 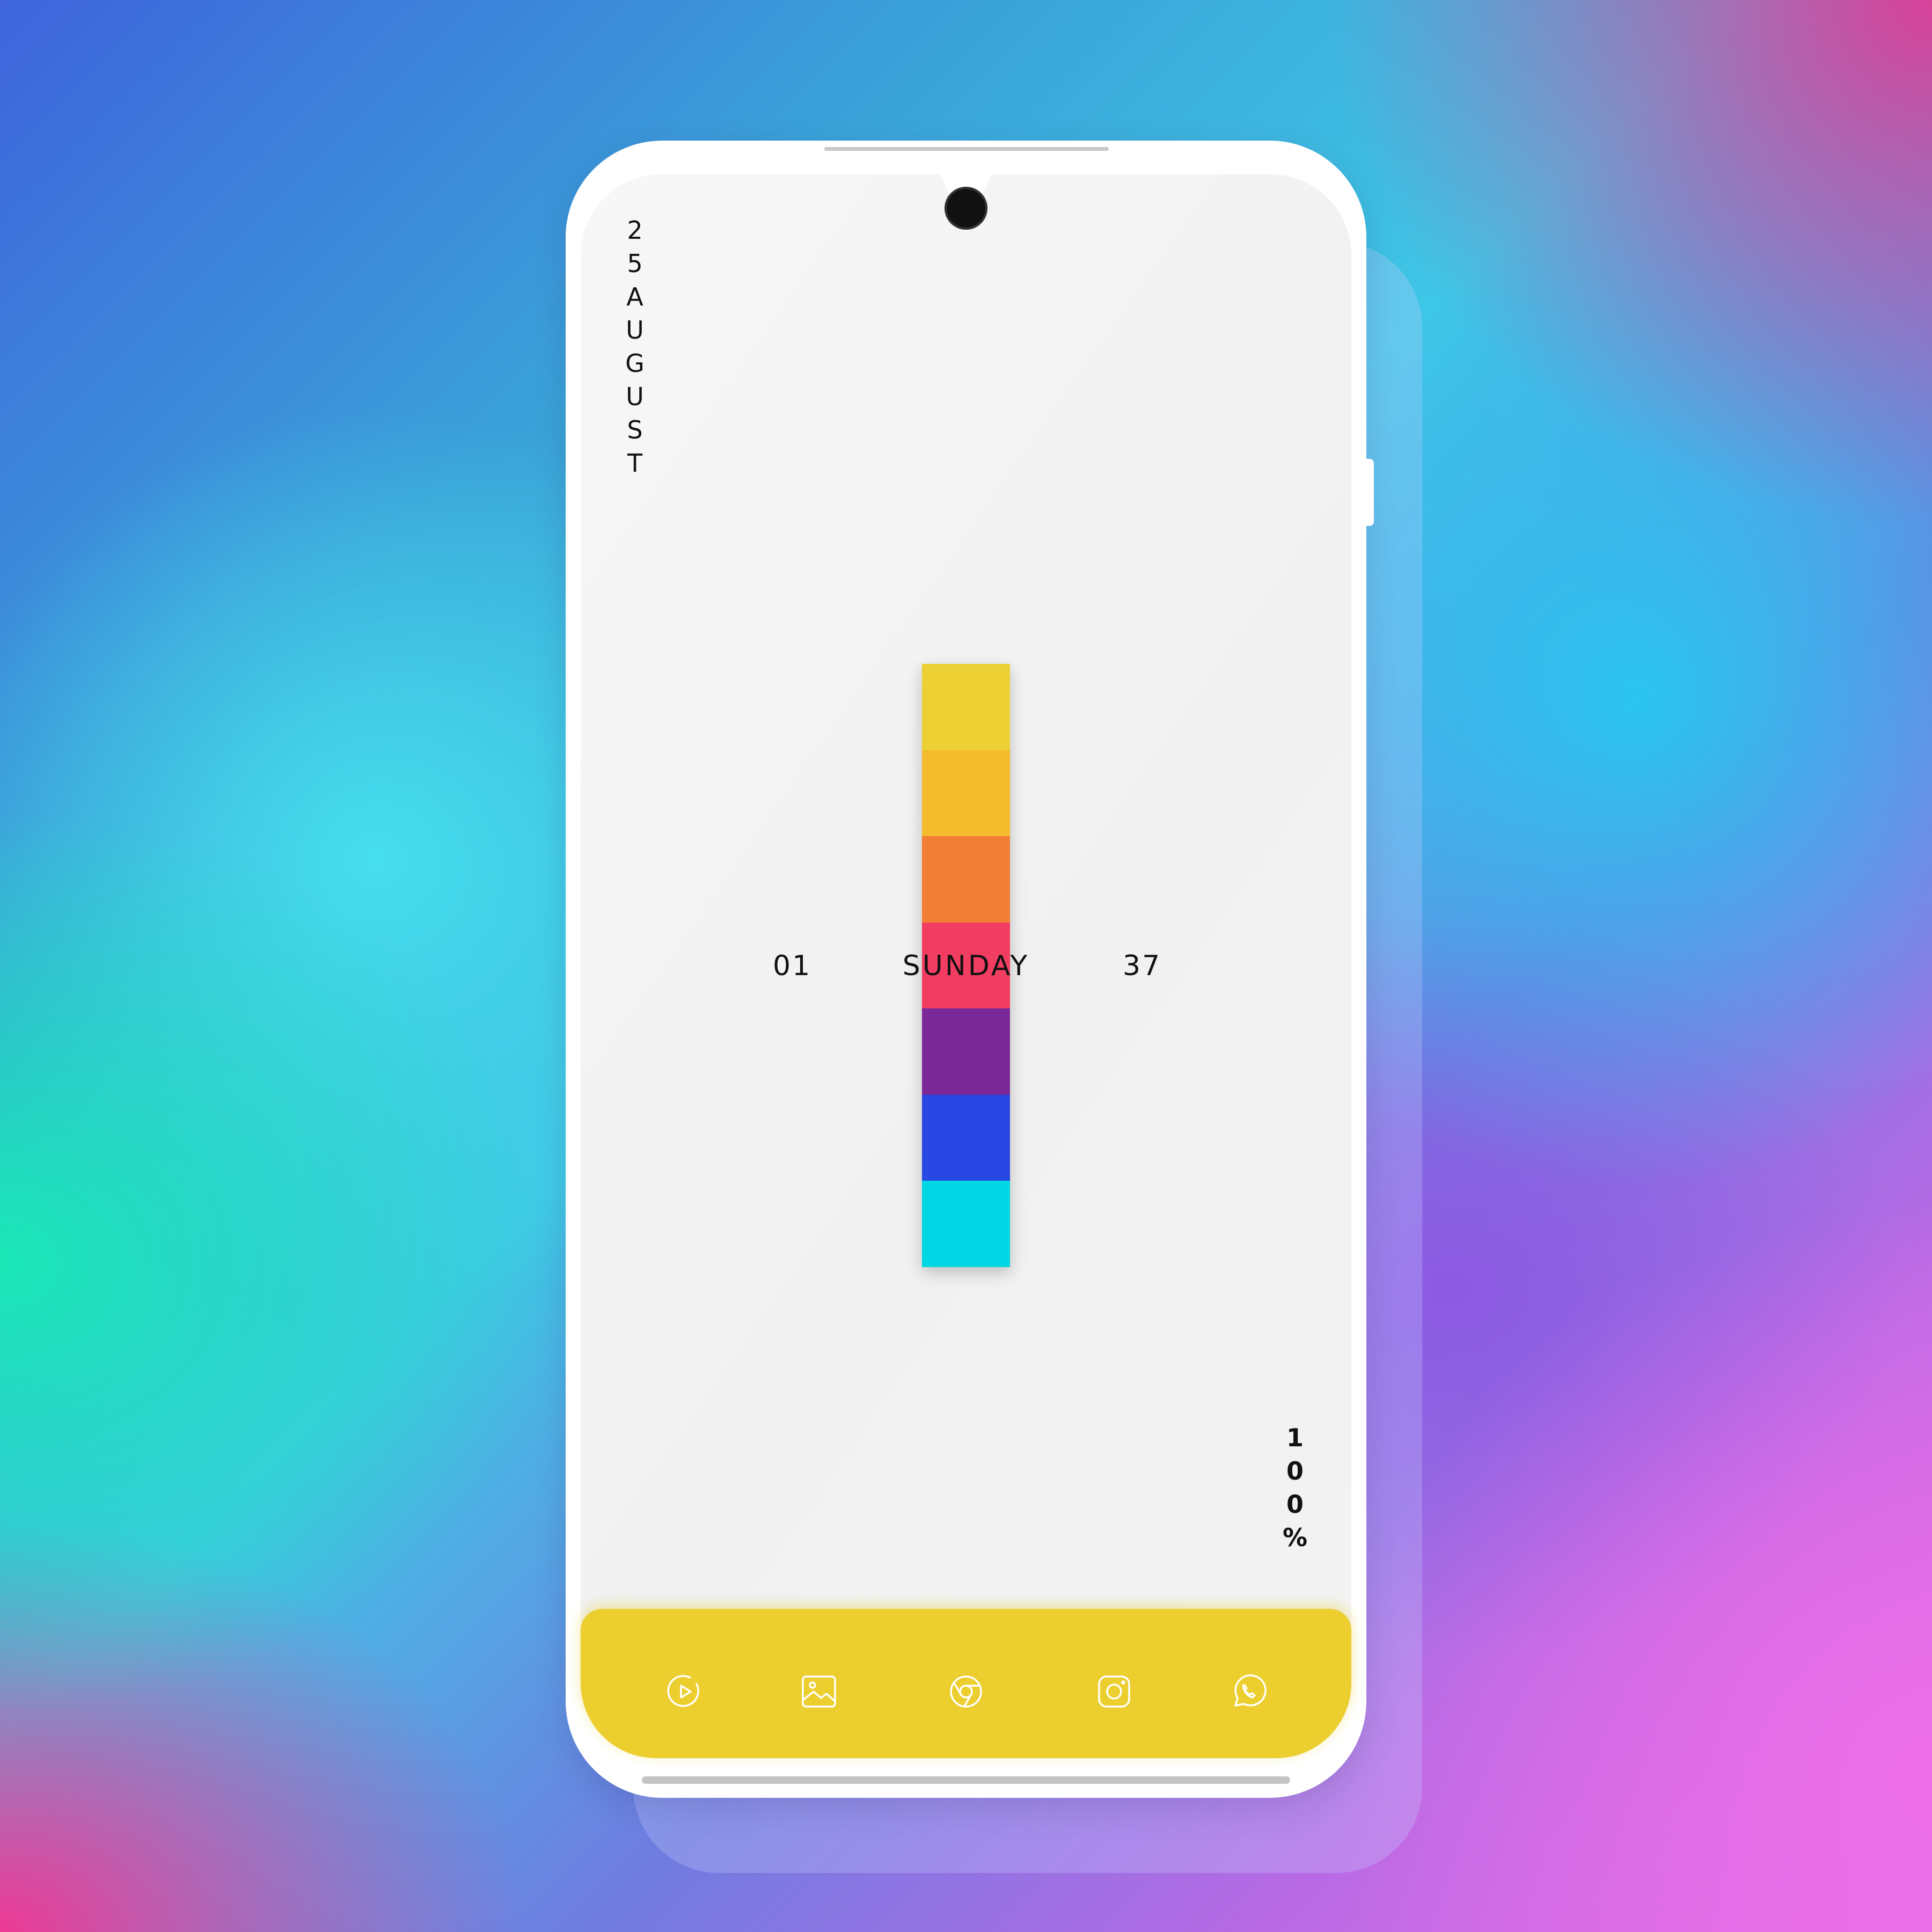 I want to click on date-char: 2, so click(x=635, y=230).